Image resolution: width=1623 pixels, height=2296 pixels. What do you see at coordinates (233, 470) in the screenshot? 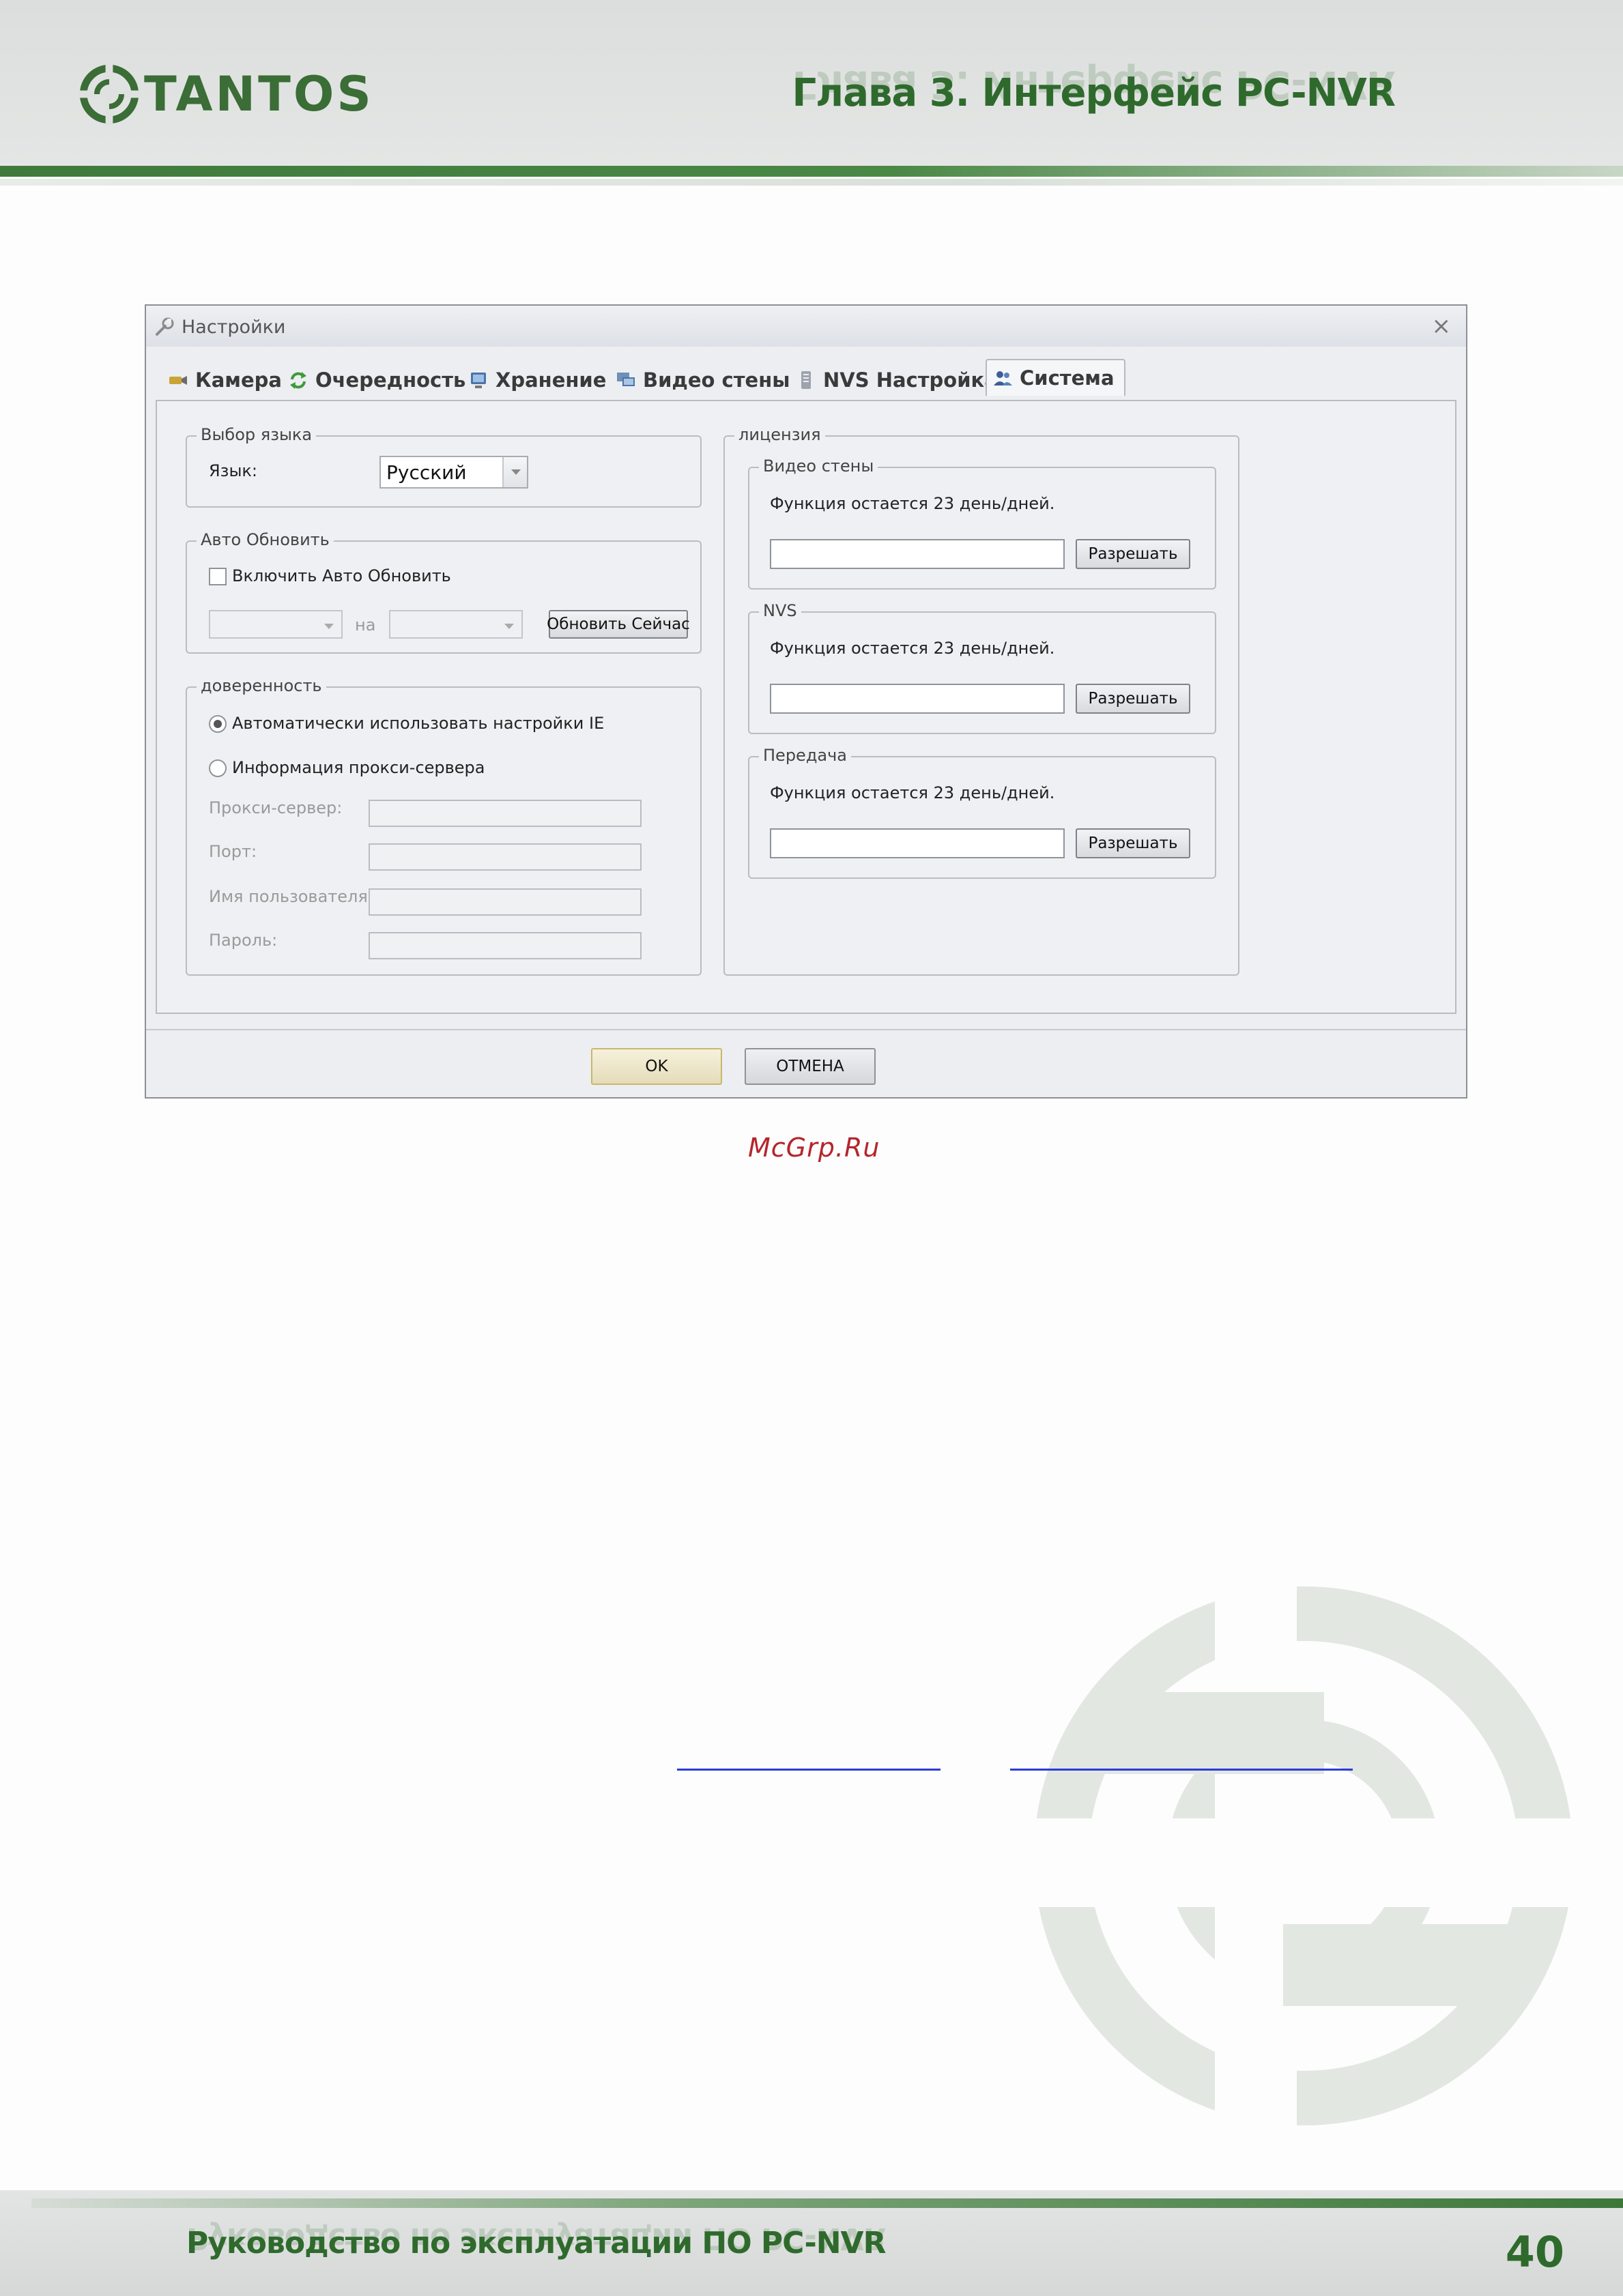
I see `language-label: Язык:` at bounding box center [233, 470].